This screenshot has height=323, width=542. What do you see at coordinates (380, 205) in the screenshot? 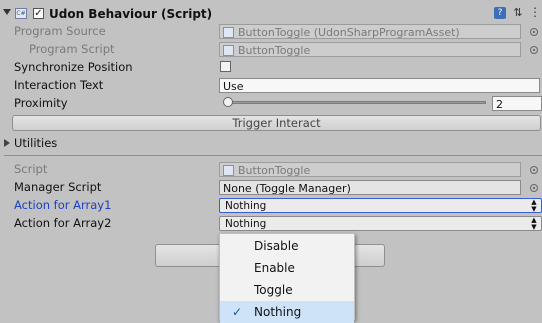
I see `action-array1-dropdown: Nothing ▲ ▼` at bounding box center [380, 205].